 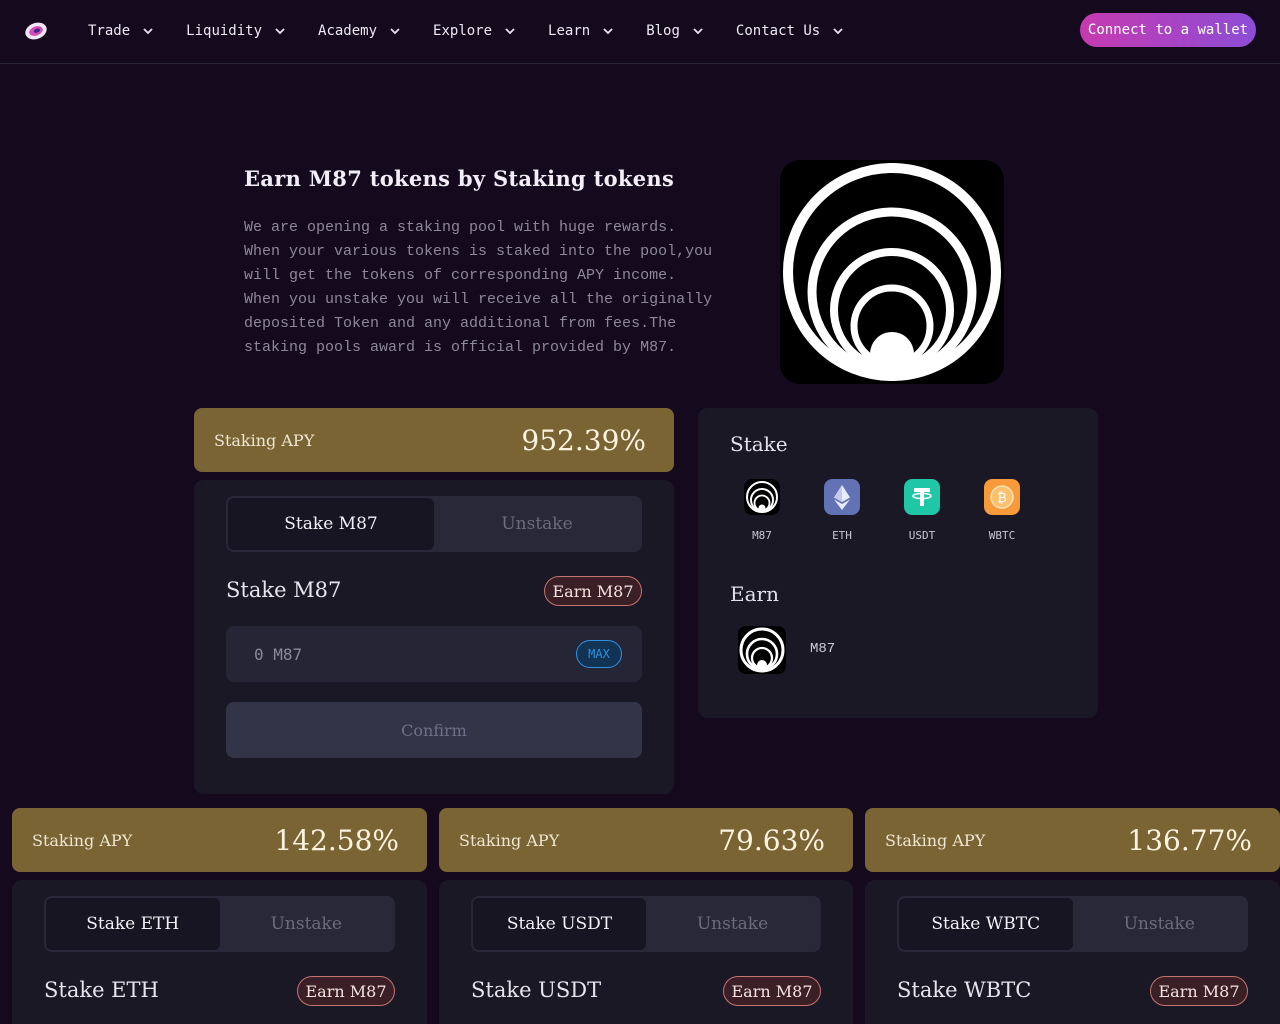 What do you see at coordinates (922, 497) in the screenshot?
I see `usdt-icon` at bounding box center [922, 497].